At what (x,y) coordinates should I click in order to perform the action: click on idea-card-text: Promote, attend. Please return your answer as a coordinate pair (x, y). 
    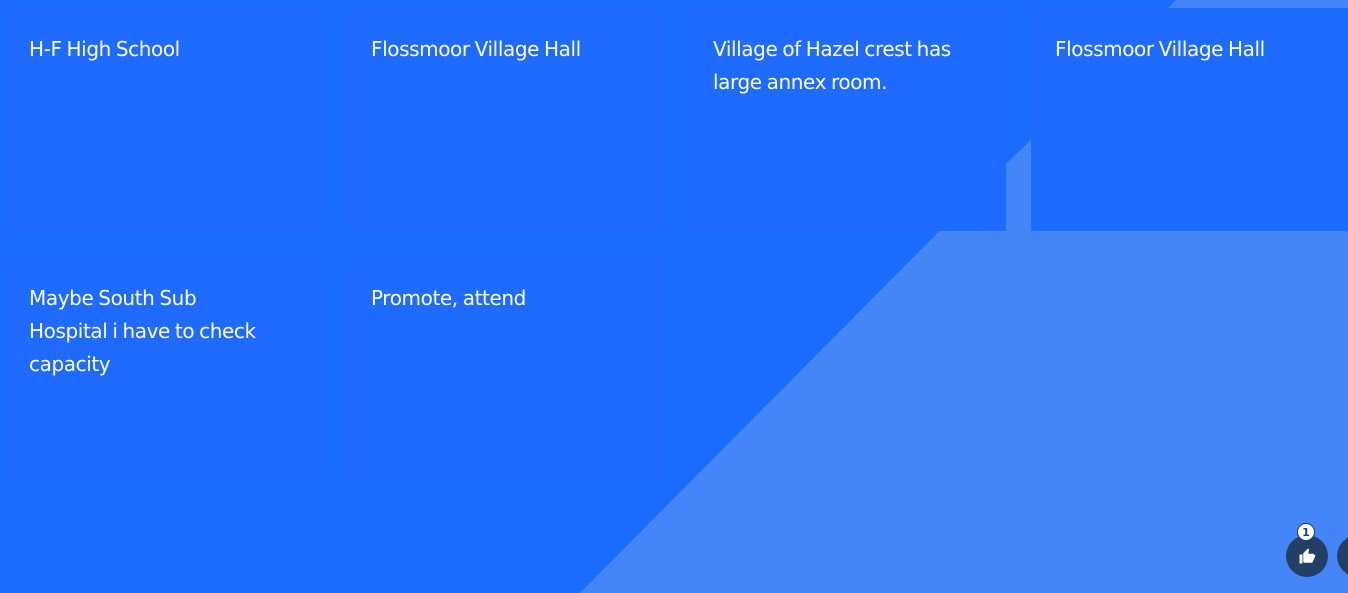
    Looking at the image, I should click on (448, 298).